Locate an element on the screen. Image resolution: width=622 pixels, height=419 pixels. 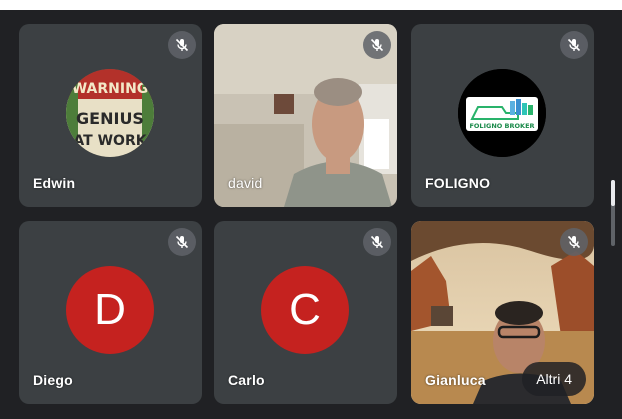
participant-tile-diego: D Diego is located at coordinates (110, 312).